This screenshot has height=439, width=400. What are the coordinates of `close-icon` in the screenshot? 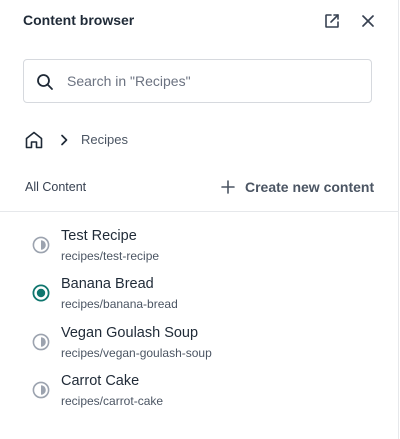 It's located at (368, 21).